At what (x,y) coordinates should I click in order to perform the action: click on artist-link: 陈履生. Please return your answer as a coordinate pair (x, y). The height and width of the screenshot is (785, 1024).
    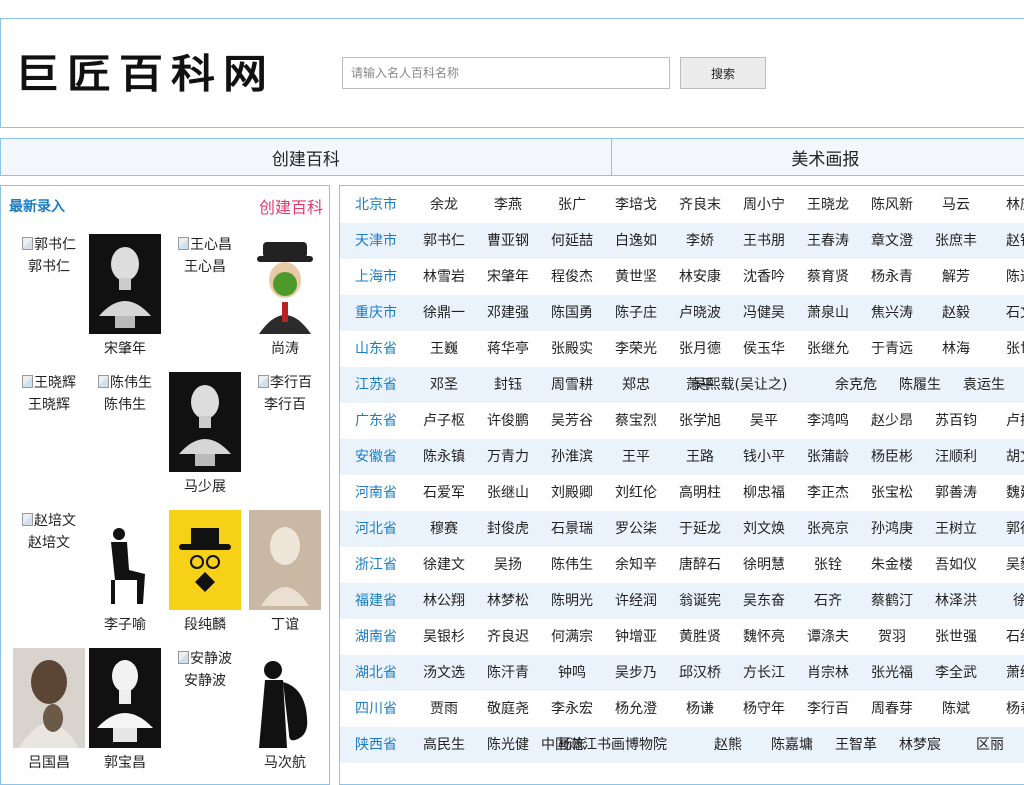
    Looking at the image, I should click on (920, 385).